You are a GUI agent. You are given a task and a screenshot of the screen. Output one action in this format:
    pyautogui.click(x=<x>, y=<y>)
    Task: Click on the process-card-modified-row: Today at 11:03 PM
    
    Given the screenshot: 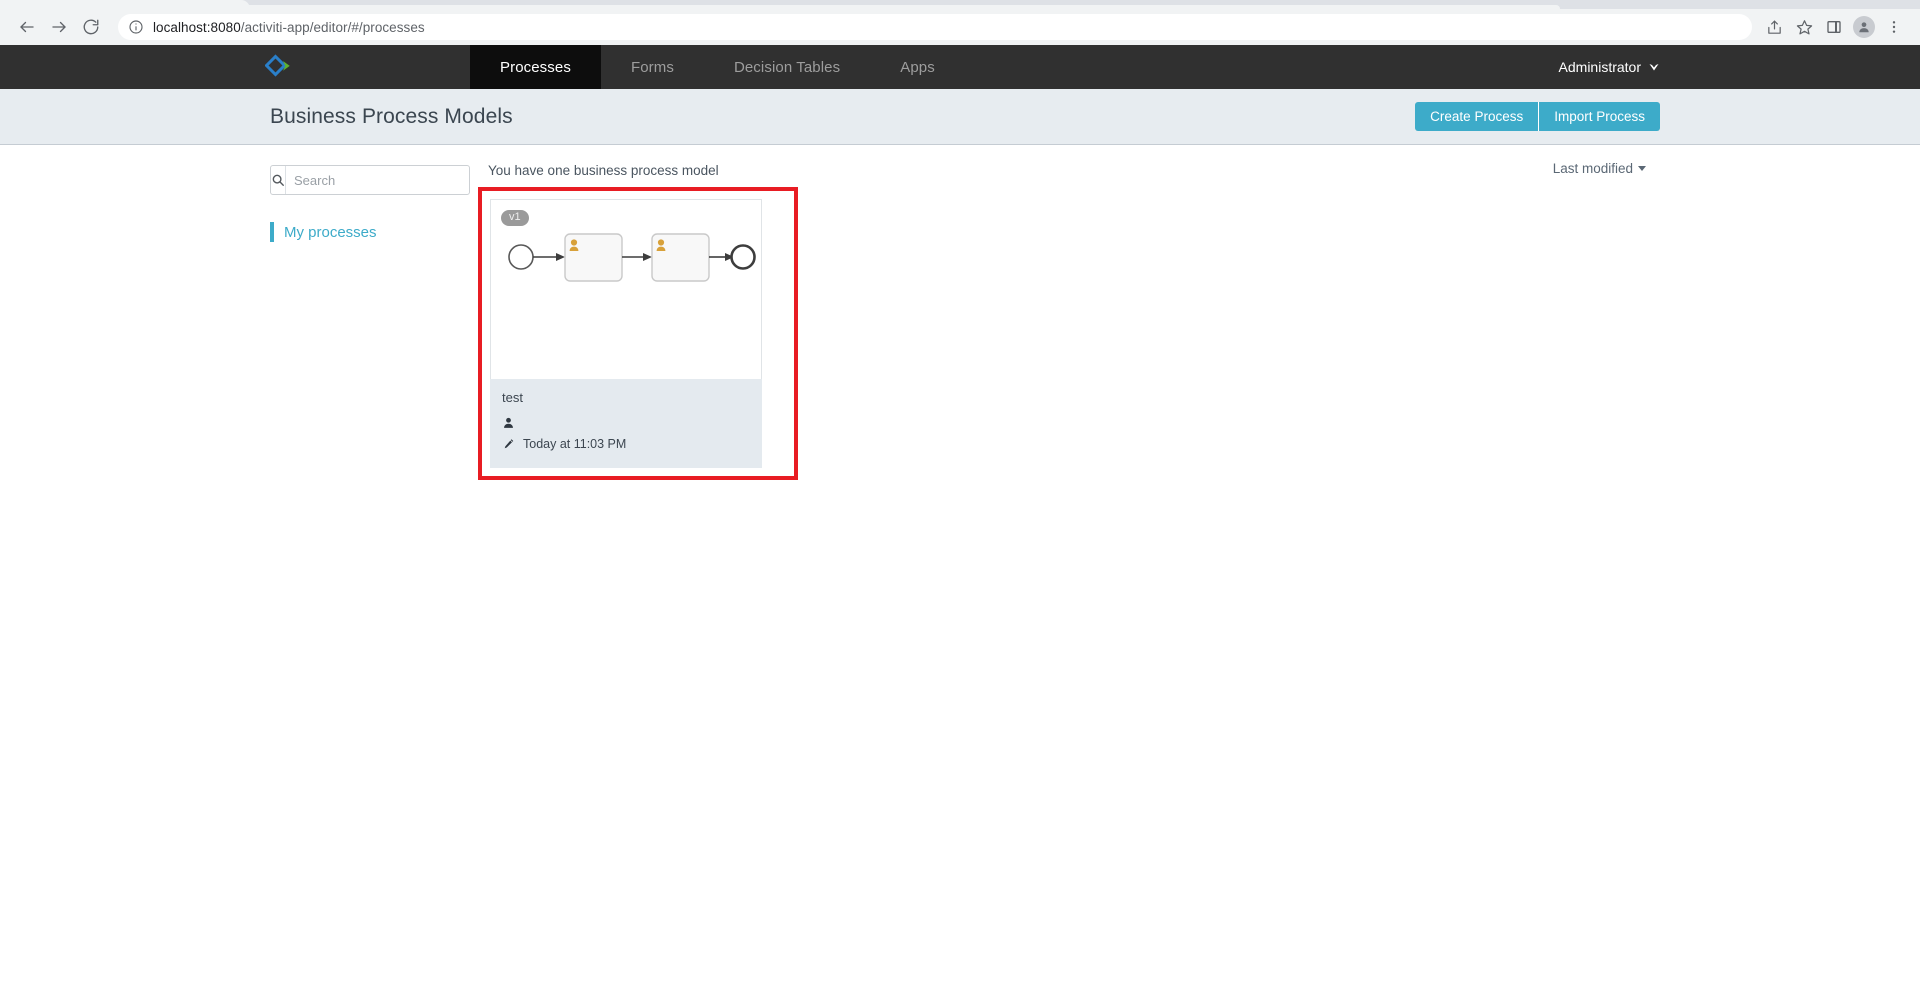 What is the action you would take?
    pyautogui.click(x=626, y=443)
    